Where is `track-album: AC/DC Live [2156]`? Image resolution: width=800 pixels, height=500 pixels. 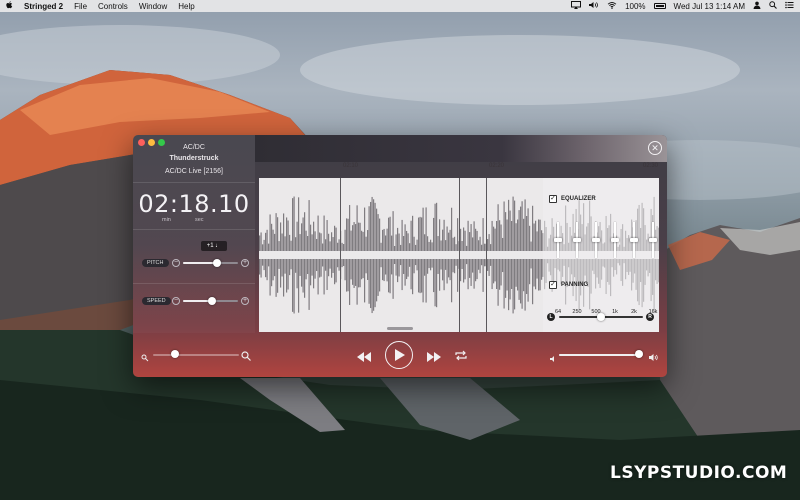 track-album: AC/DC Live [2156] is located at coordinates (194, 171).